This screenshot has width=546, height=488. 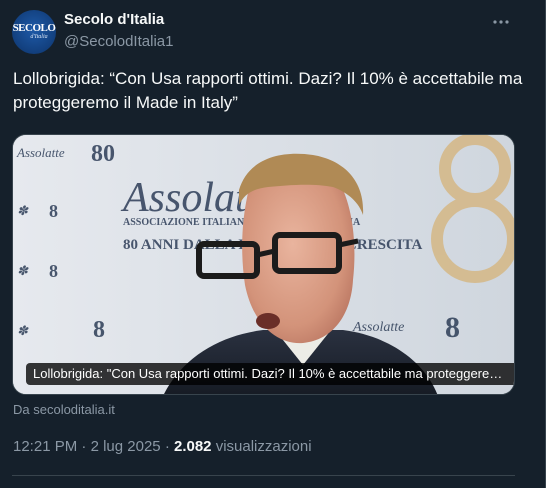 What do you see at coordinates (126, 446) in the screenshot?
I see `tweet-date: 2 lug 2025` at bounding box center [126, 446].